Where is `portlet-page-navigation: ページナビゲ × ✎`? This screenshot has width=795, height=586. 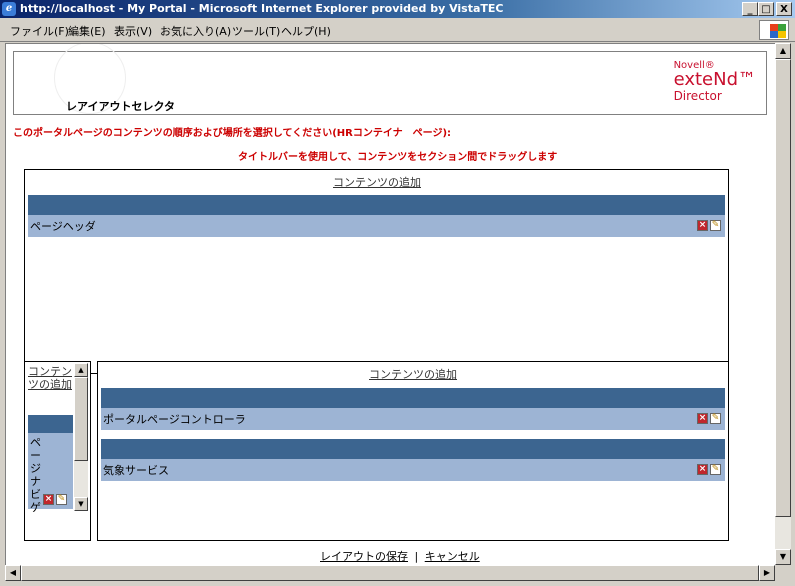 portlet-page-navigation: ページナビゲ × ✎ is located at coordinates (50, 473).